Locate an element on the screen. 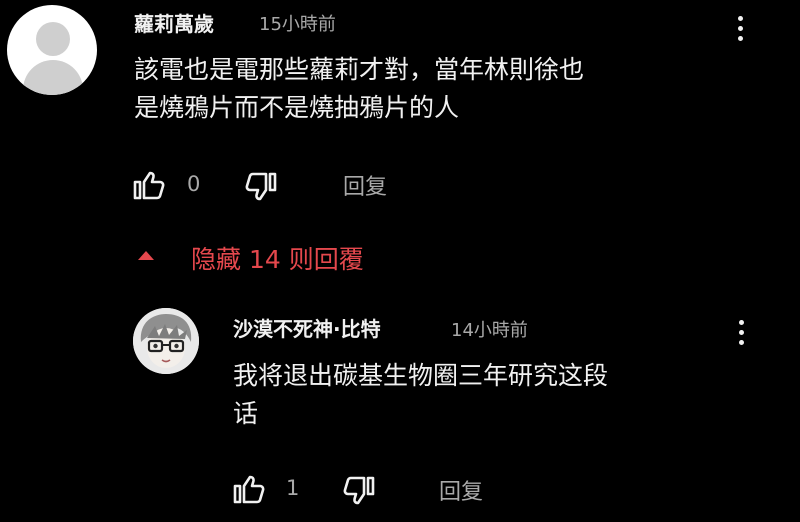  reply-author: 沙漠不死神·比特 is located at coordinates (307, 327).